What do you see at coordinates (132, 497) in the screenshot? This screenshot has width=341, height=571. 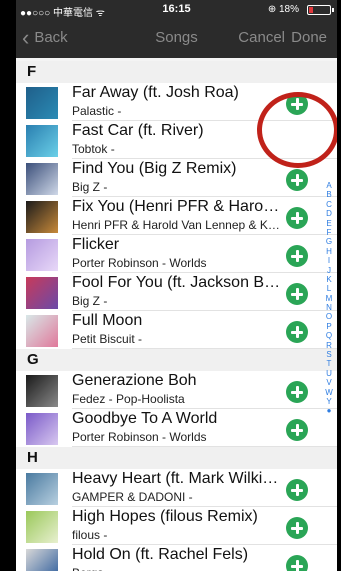 I see `song-artist-album: GAMPER & DADONI -` at bounding box center [132, 497].